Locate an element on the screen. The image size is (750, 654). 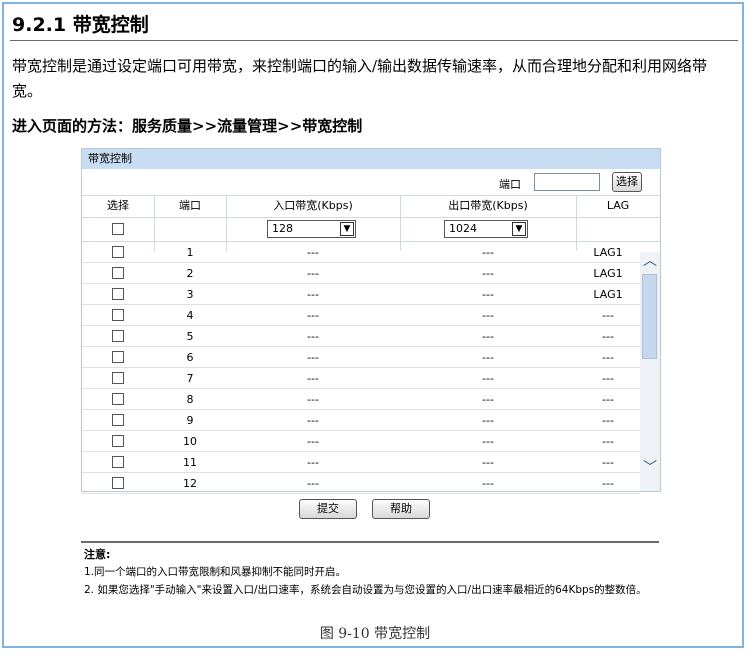
table-row: 6 --- --- --- is located at coordinates (361, 357).